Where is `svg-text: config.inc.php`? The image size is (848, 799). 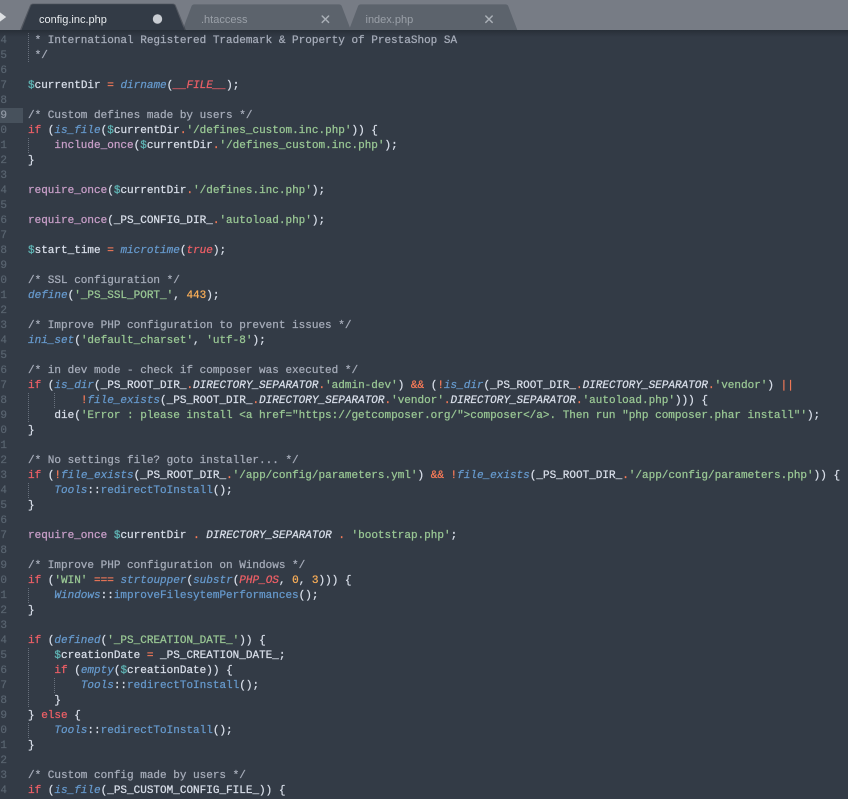
svg-text: config.inc.php is located at coordinates (73, 20).